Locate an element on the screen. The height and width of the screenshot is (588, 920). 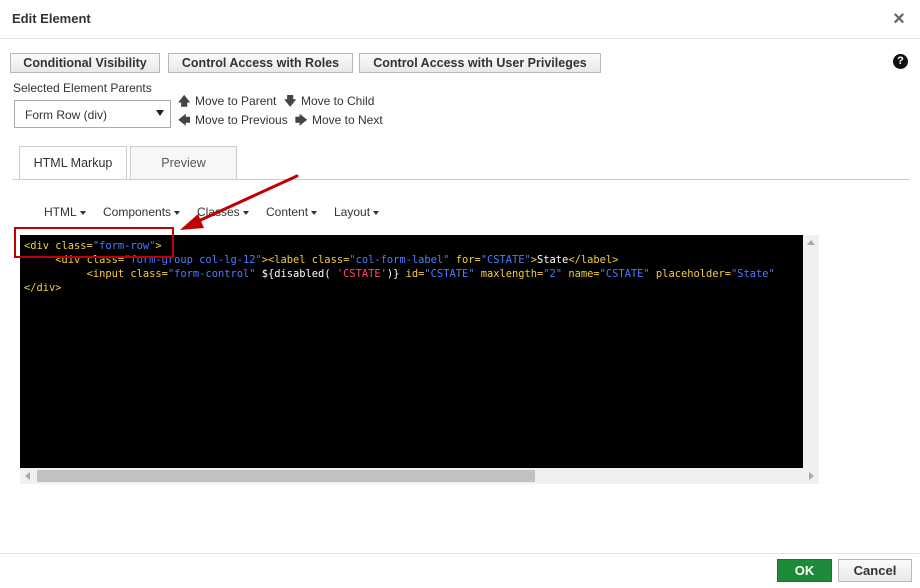
horizontal-scroll-thumb is located at coordinates (286, 476).